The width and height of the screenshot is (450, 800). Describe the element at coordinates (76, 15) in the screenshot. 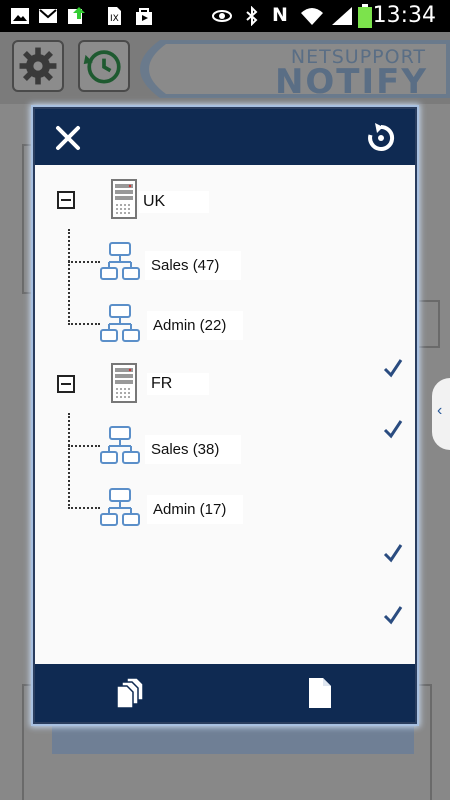

I see `upload-icon` at that location.